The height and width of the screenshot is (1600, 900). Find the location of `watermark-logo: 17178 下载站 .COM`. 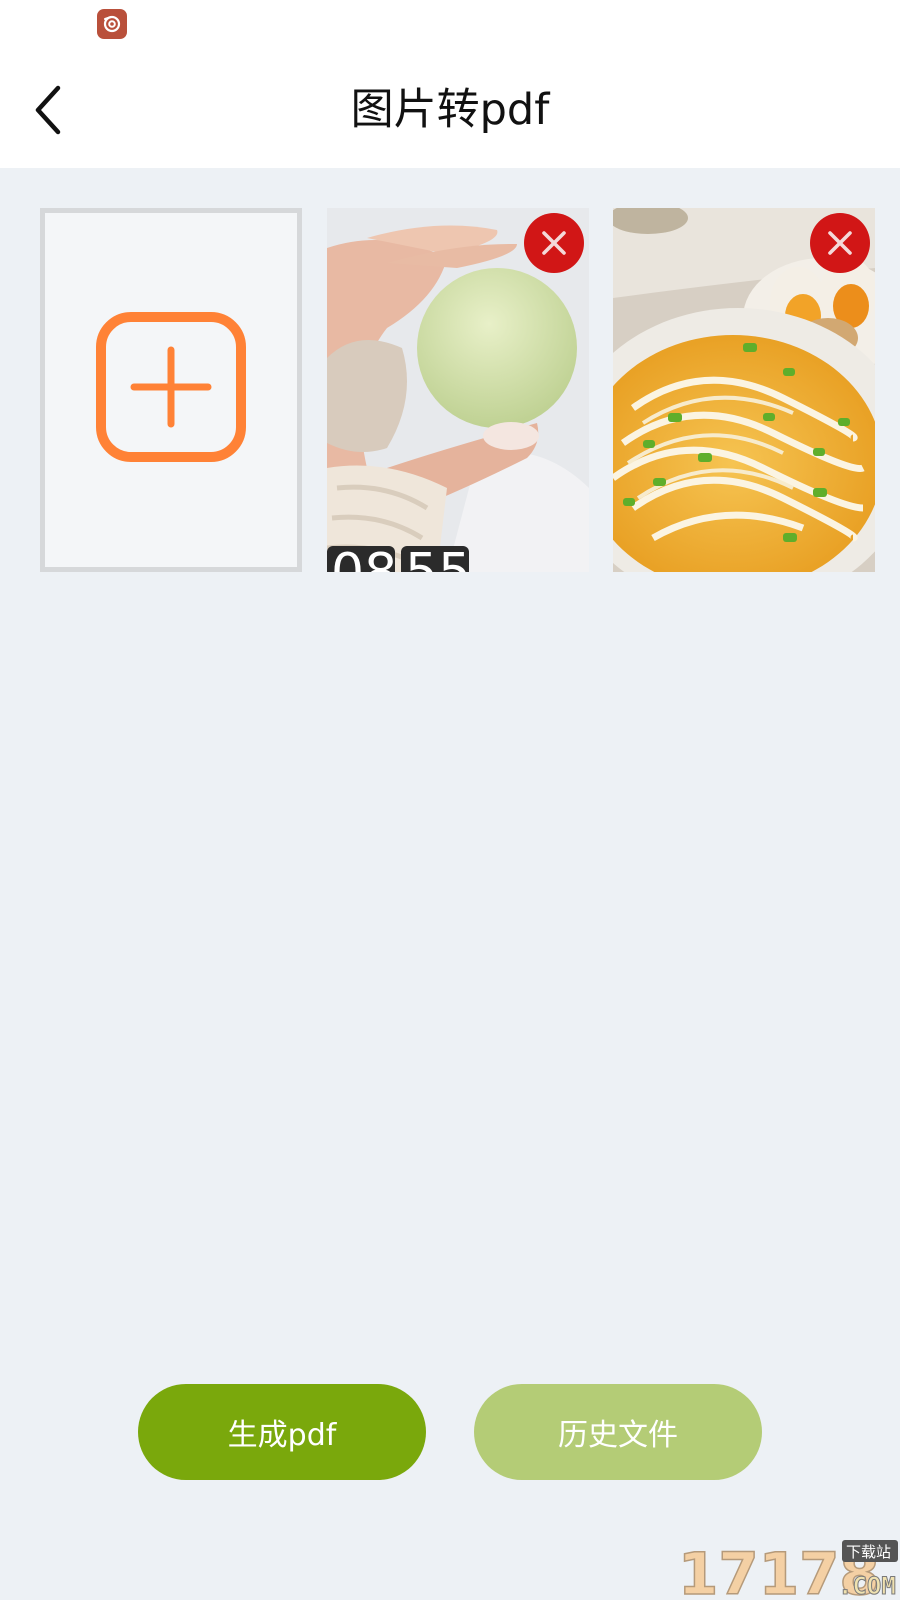

watermark-logo: 17178 下载站 .COM is located at coordinates (787, 1568).